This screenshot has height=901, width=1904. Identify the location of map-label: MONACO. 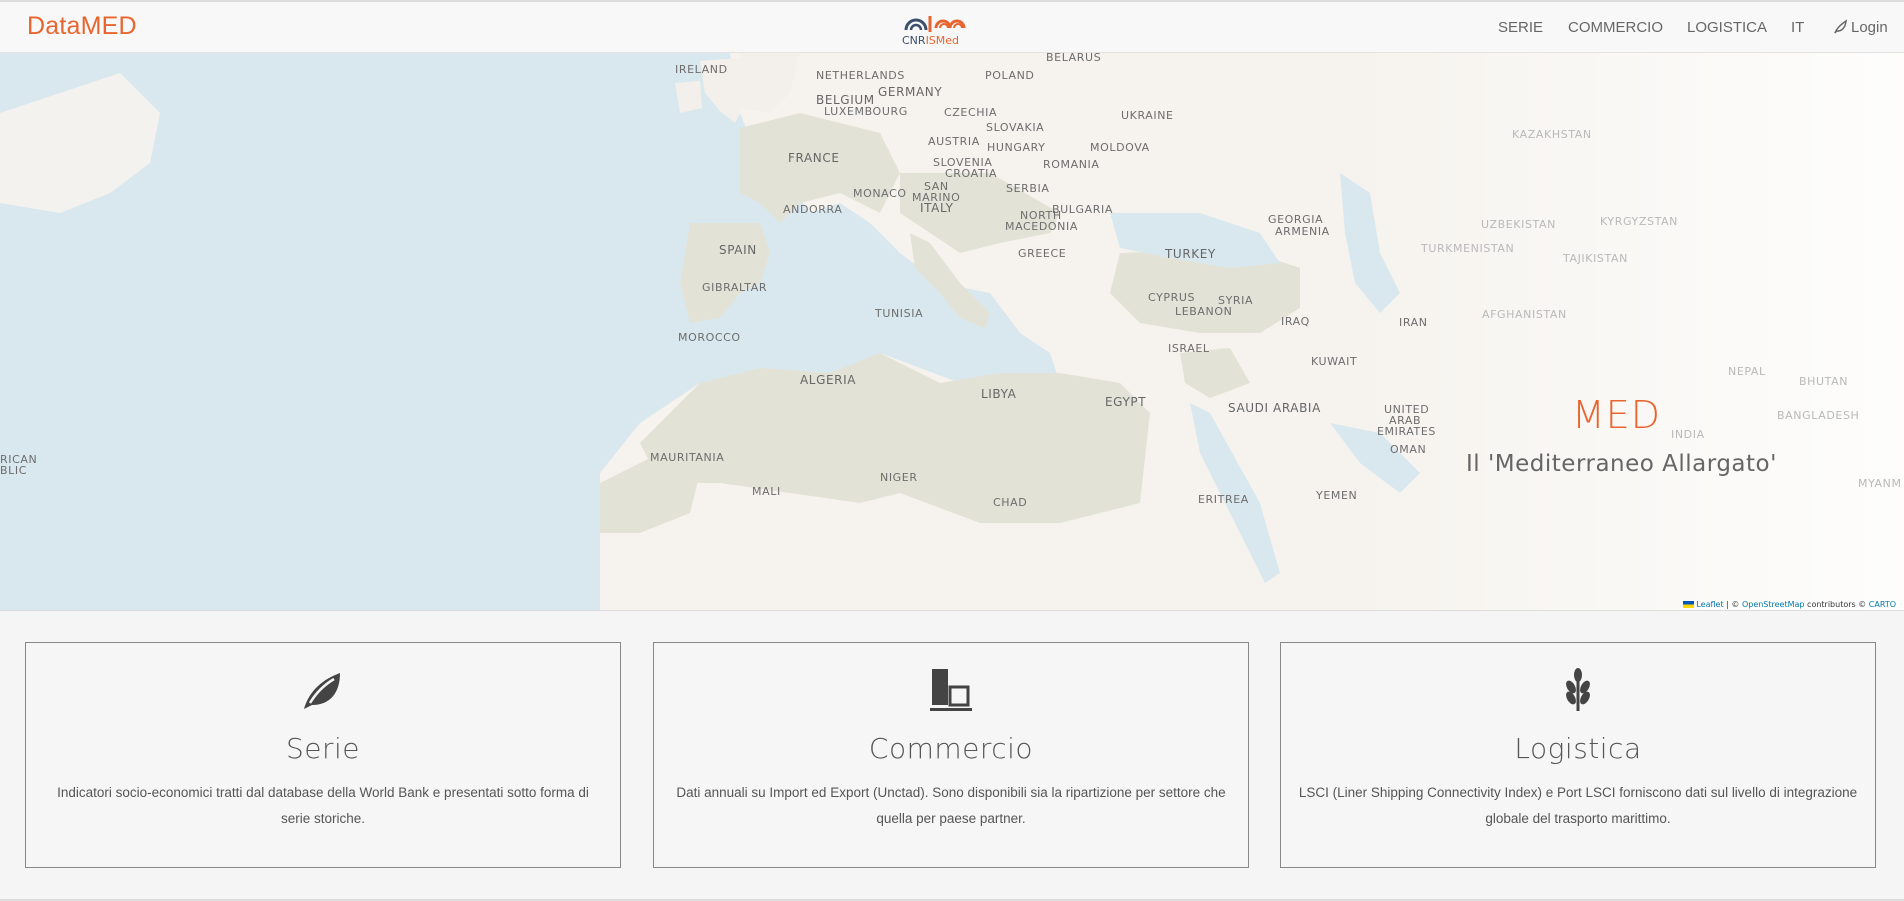
(880, 193).